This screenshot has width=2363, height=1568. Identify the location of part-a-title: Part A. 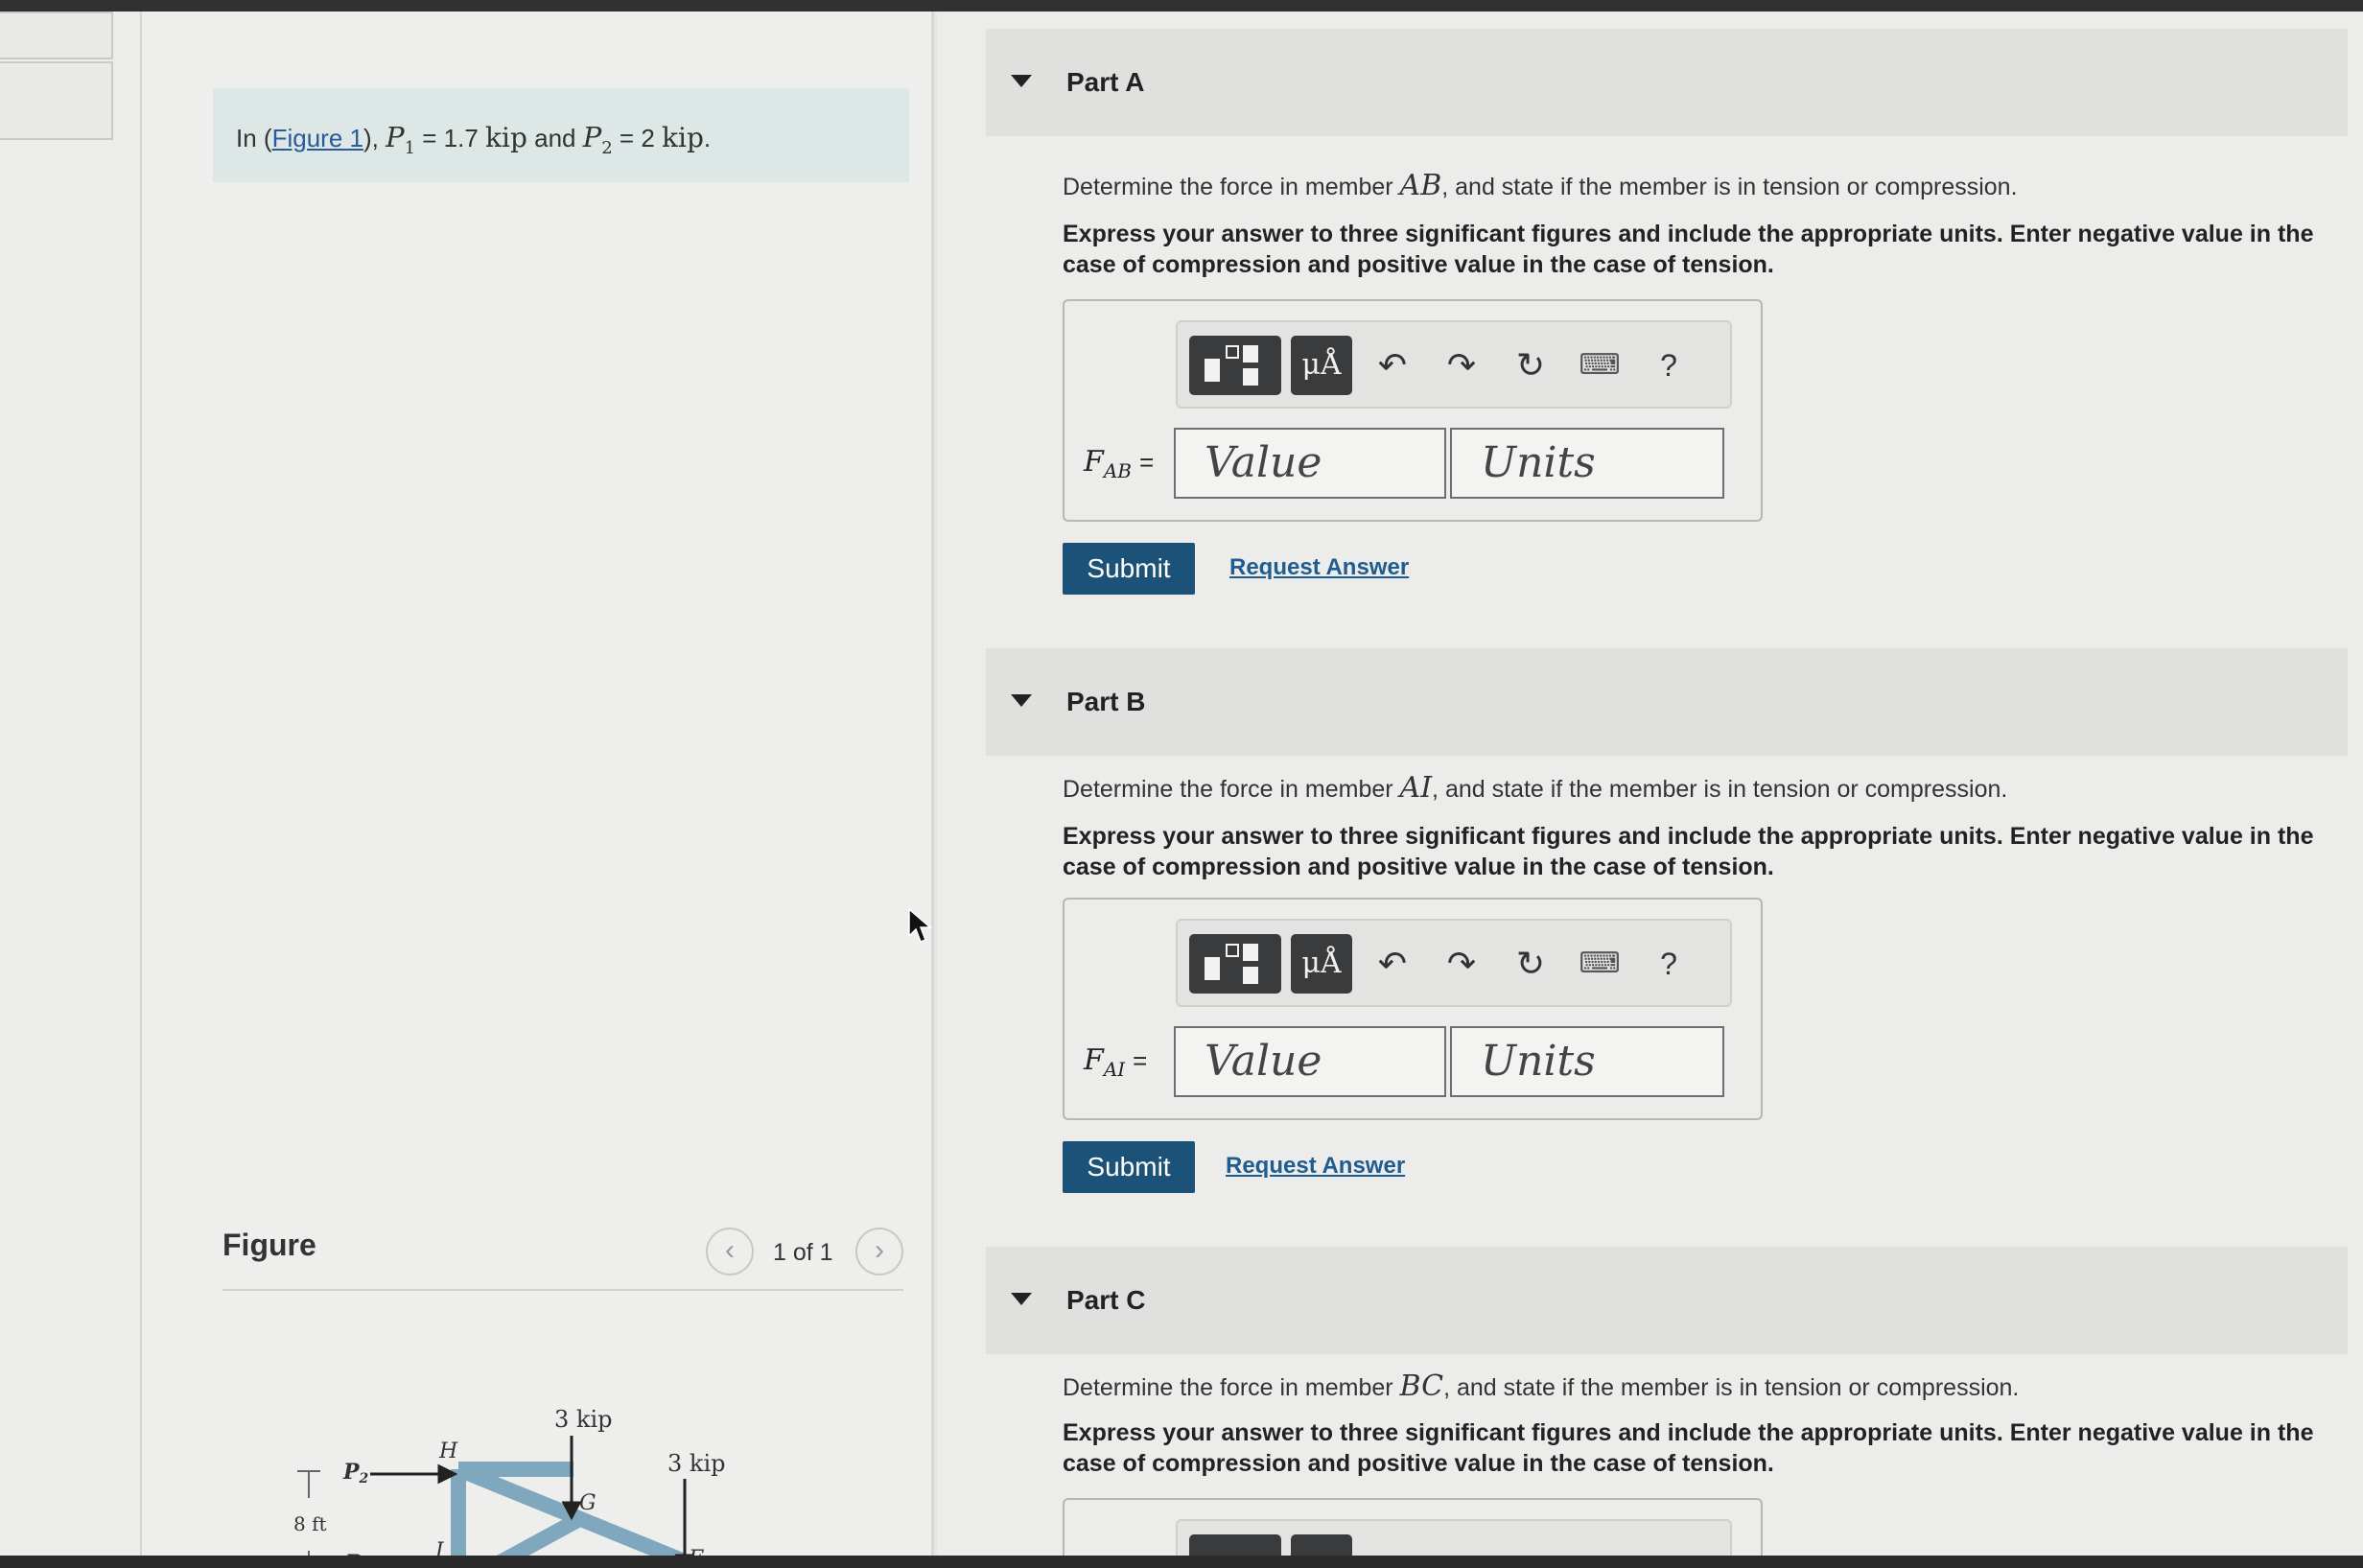
(1105, 82).